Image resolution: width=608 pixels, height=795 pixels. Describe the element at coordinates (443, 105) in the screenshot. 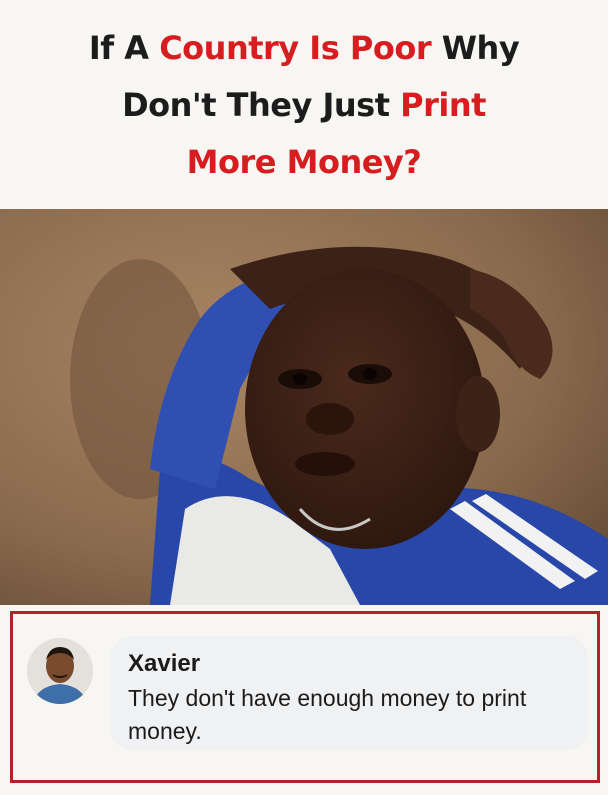

I see `title-highlight: Print` at that location.